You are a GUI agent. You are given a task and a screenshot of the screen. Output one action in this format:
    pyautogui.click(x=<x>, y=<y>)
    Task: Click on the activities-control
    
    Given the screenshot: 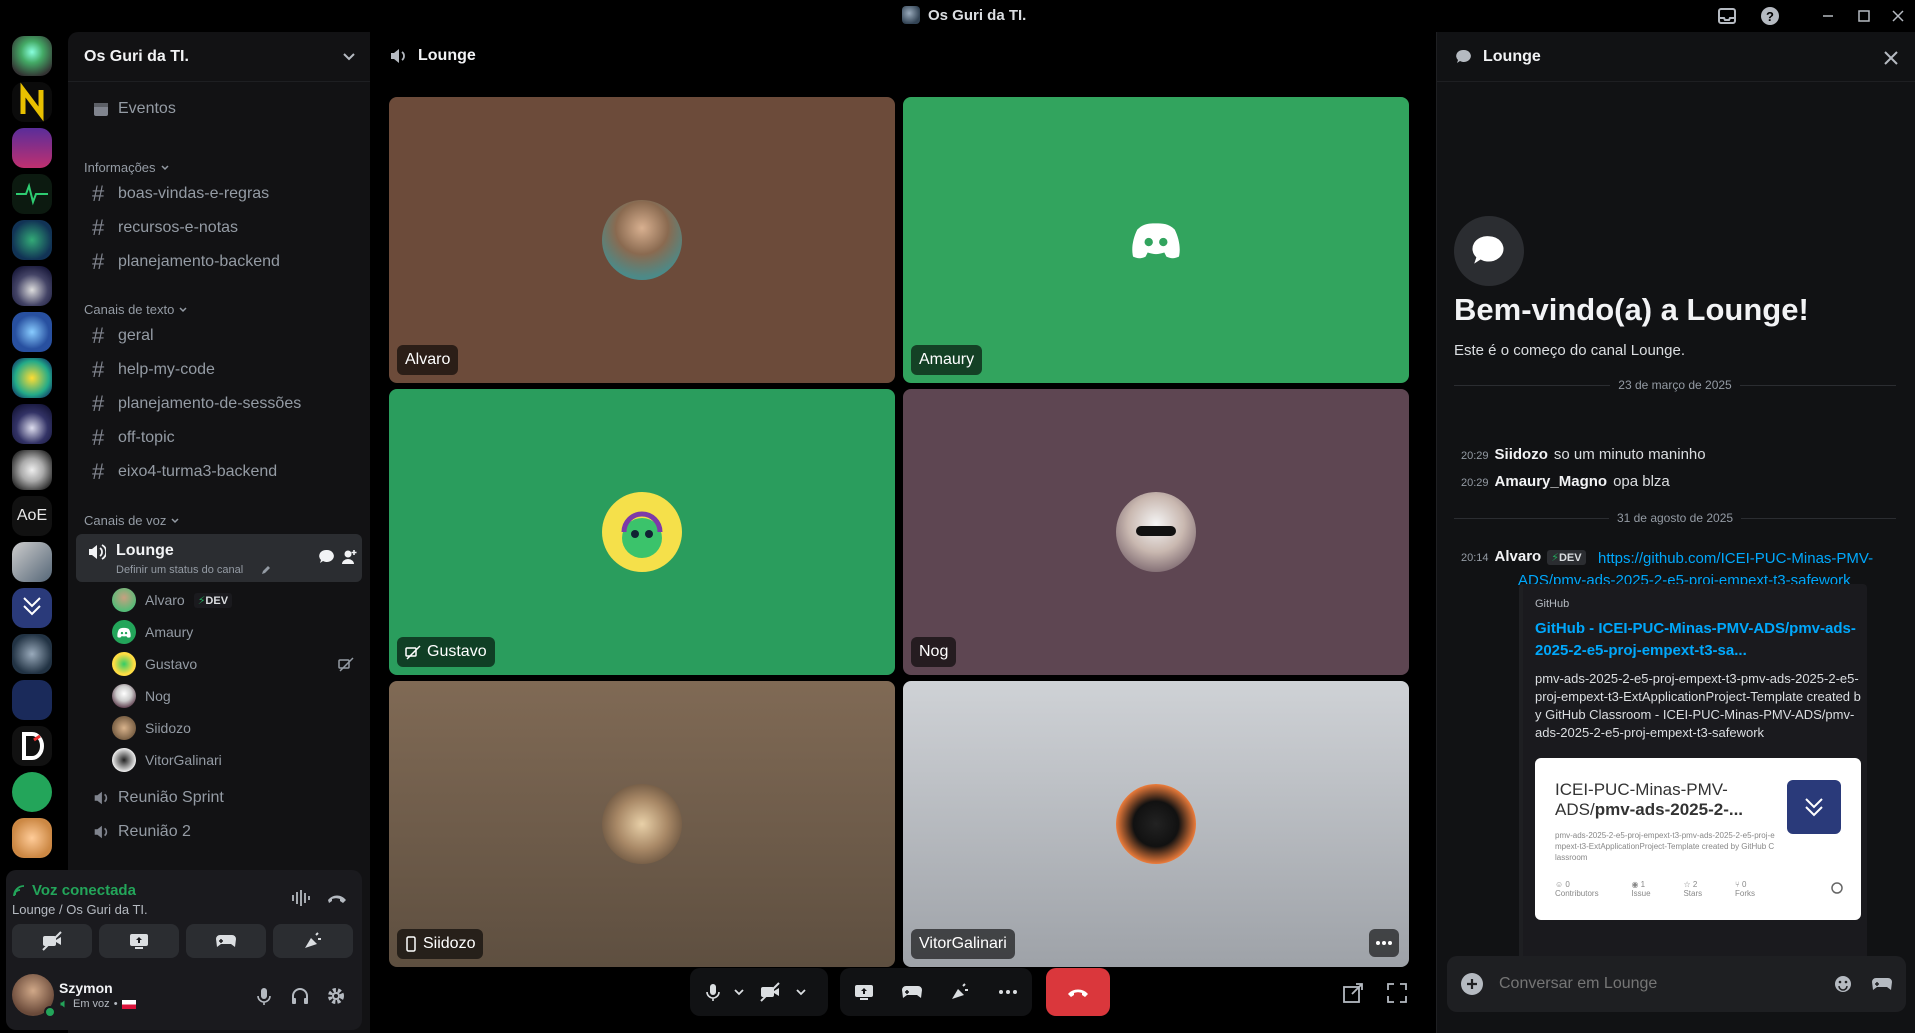 What is the action you would take?
    pyautogui.click(x=912, y=992)
    